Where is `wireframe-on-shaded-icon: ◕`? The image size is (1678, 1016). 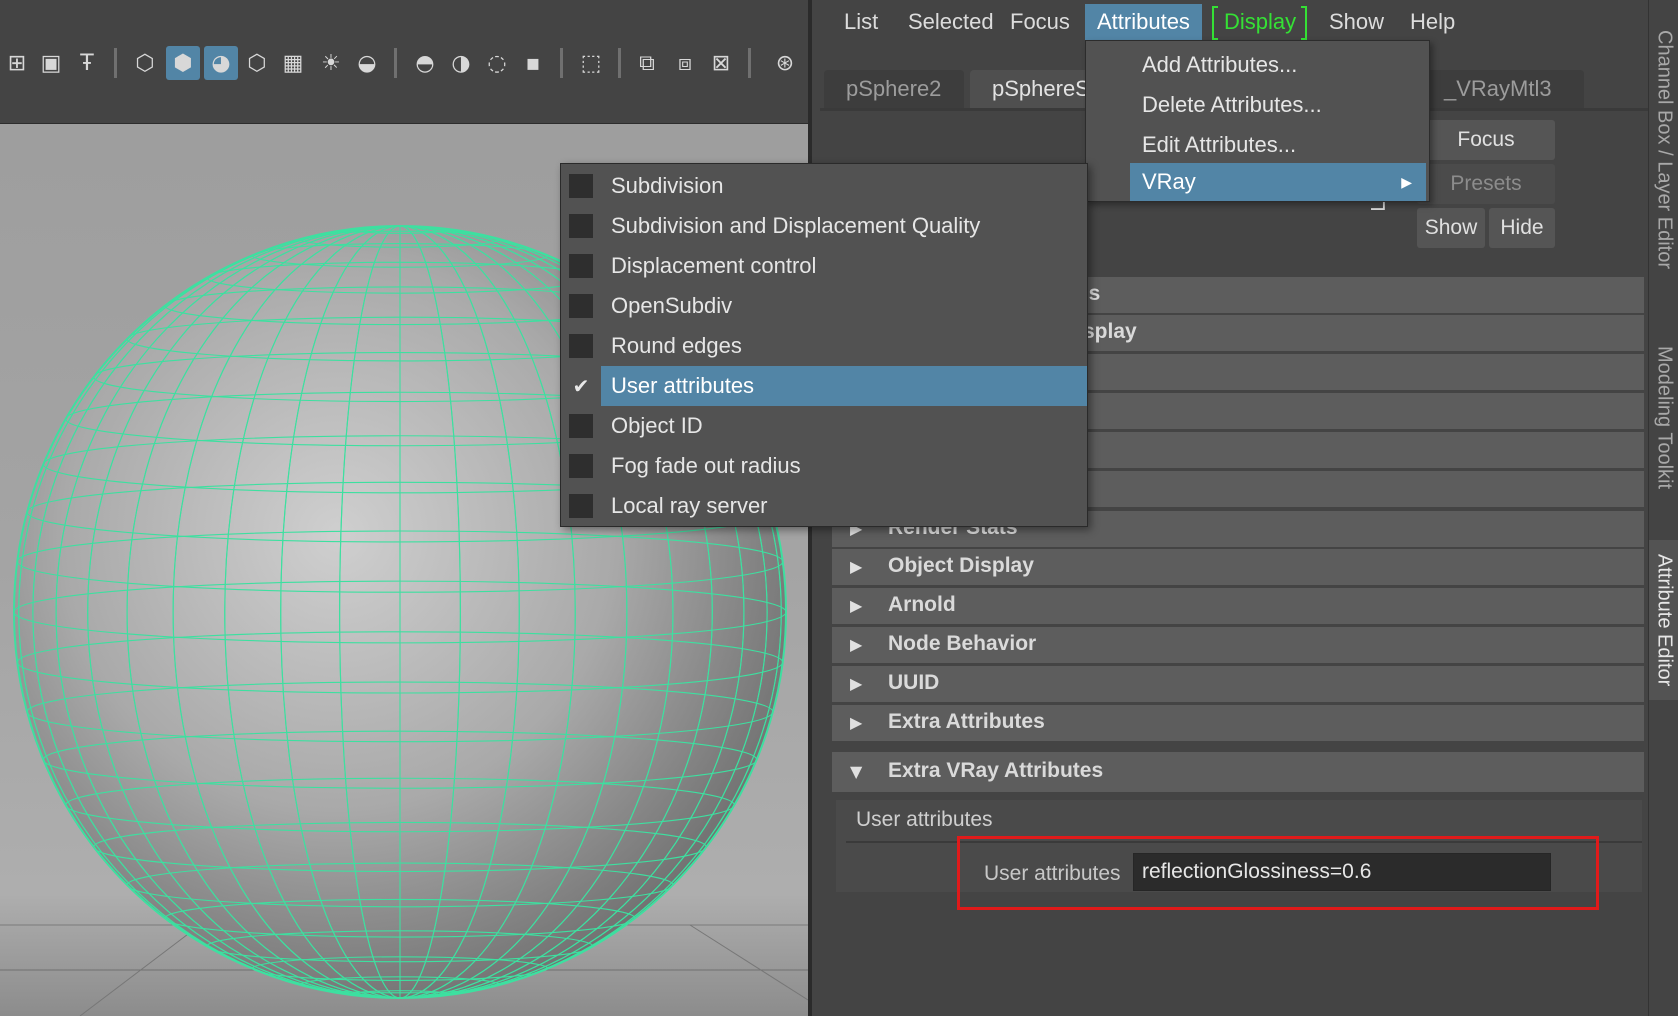
wireframe-on-shaded-icon: ◕ is located at coordinates (221, 63).